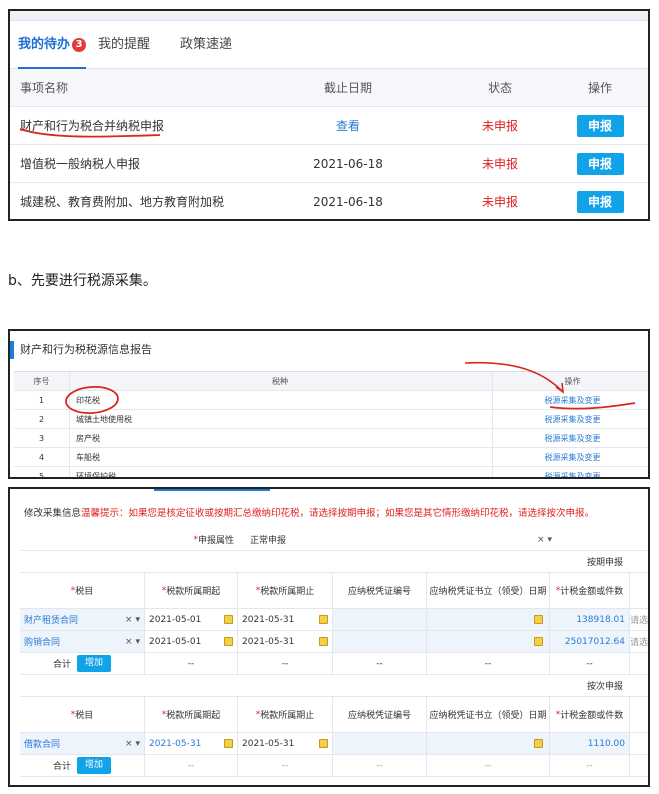 The width and height of the screenshot is (659, 794). Describe the element at coordinates (42, 419) in the screenshot. I see `row-no: 2` at that location.